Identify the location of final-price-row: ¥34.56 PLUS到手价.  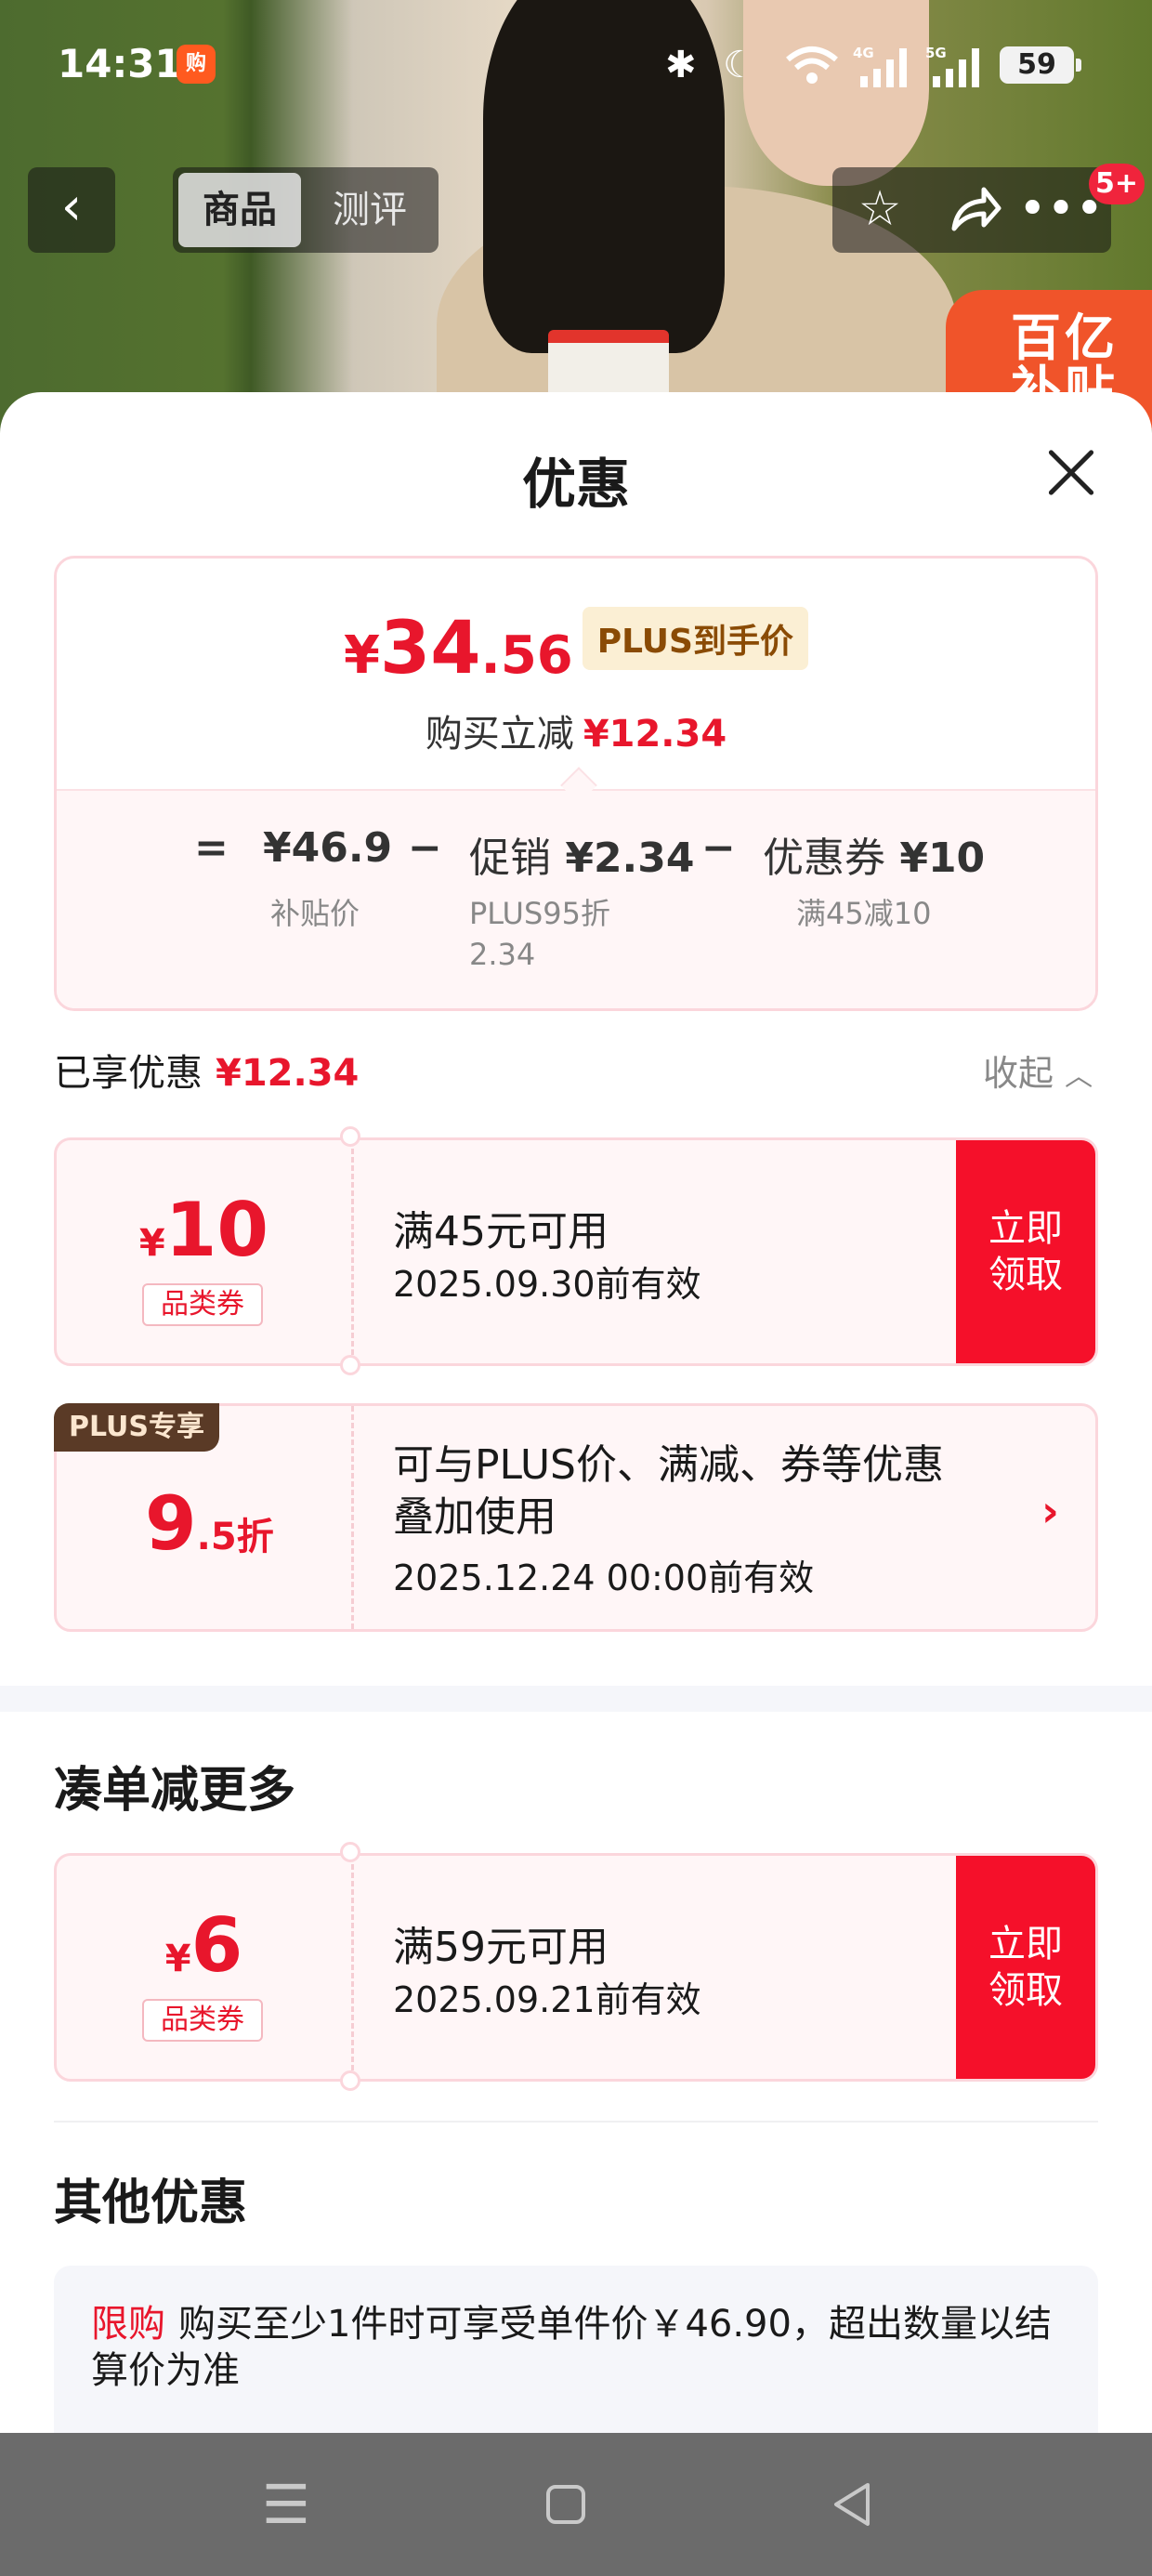
(576, 648).